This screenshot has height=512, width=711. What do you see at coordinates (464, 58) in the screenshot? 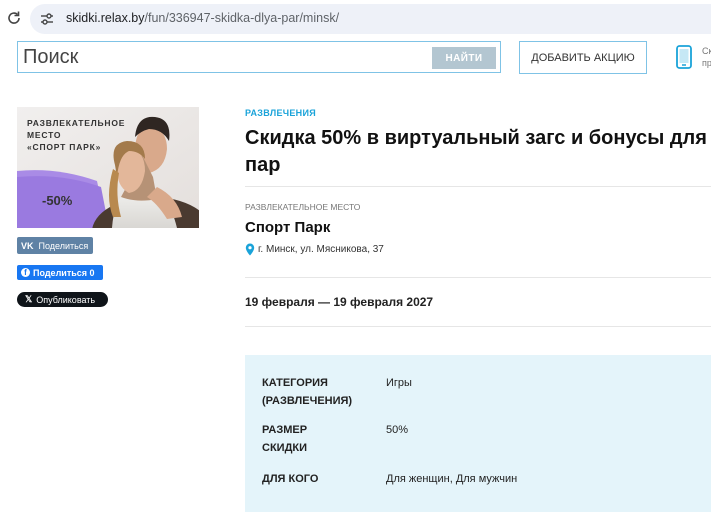
I see `search-button: НАЙТИ` at bounding box center [464, 58].